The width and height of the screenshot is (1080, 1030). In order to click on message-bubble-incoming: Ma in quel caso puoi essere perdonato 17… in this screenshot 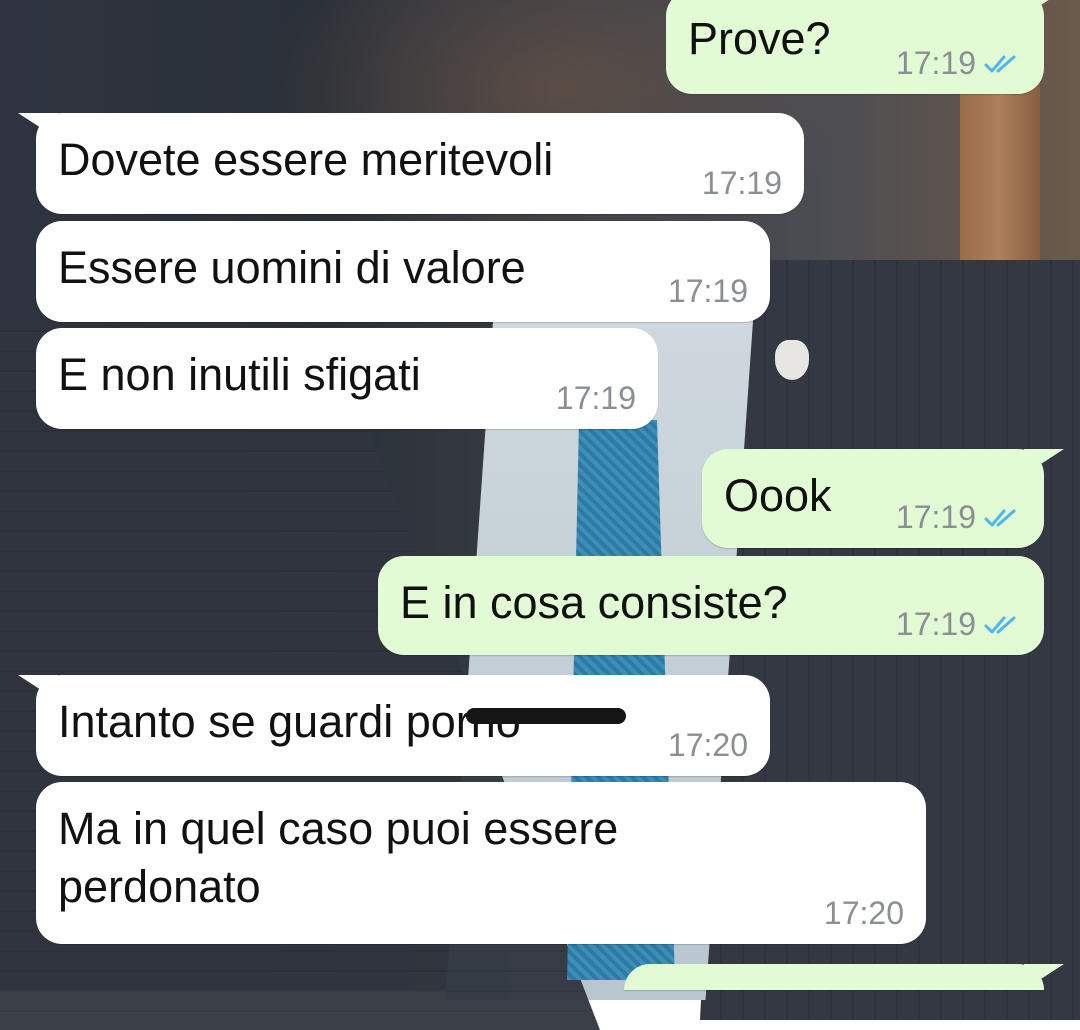, I will do `click(481, 863)`.